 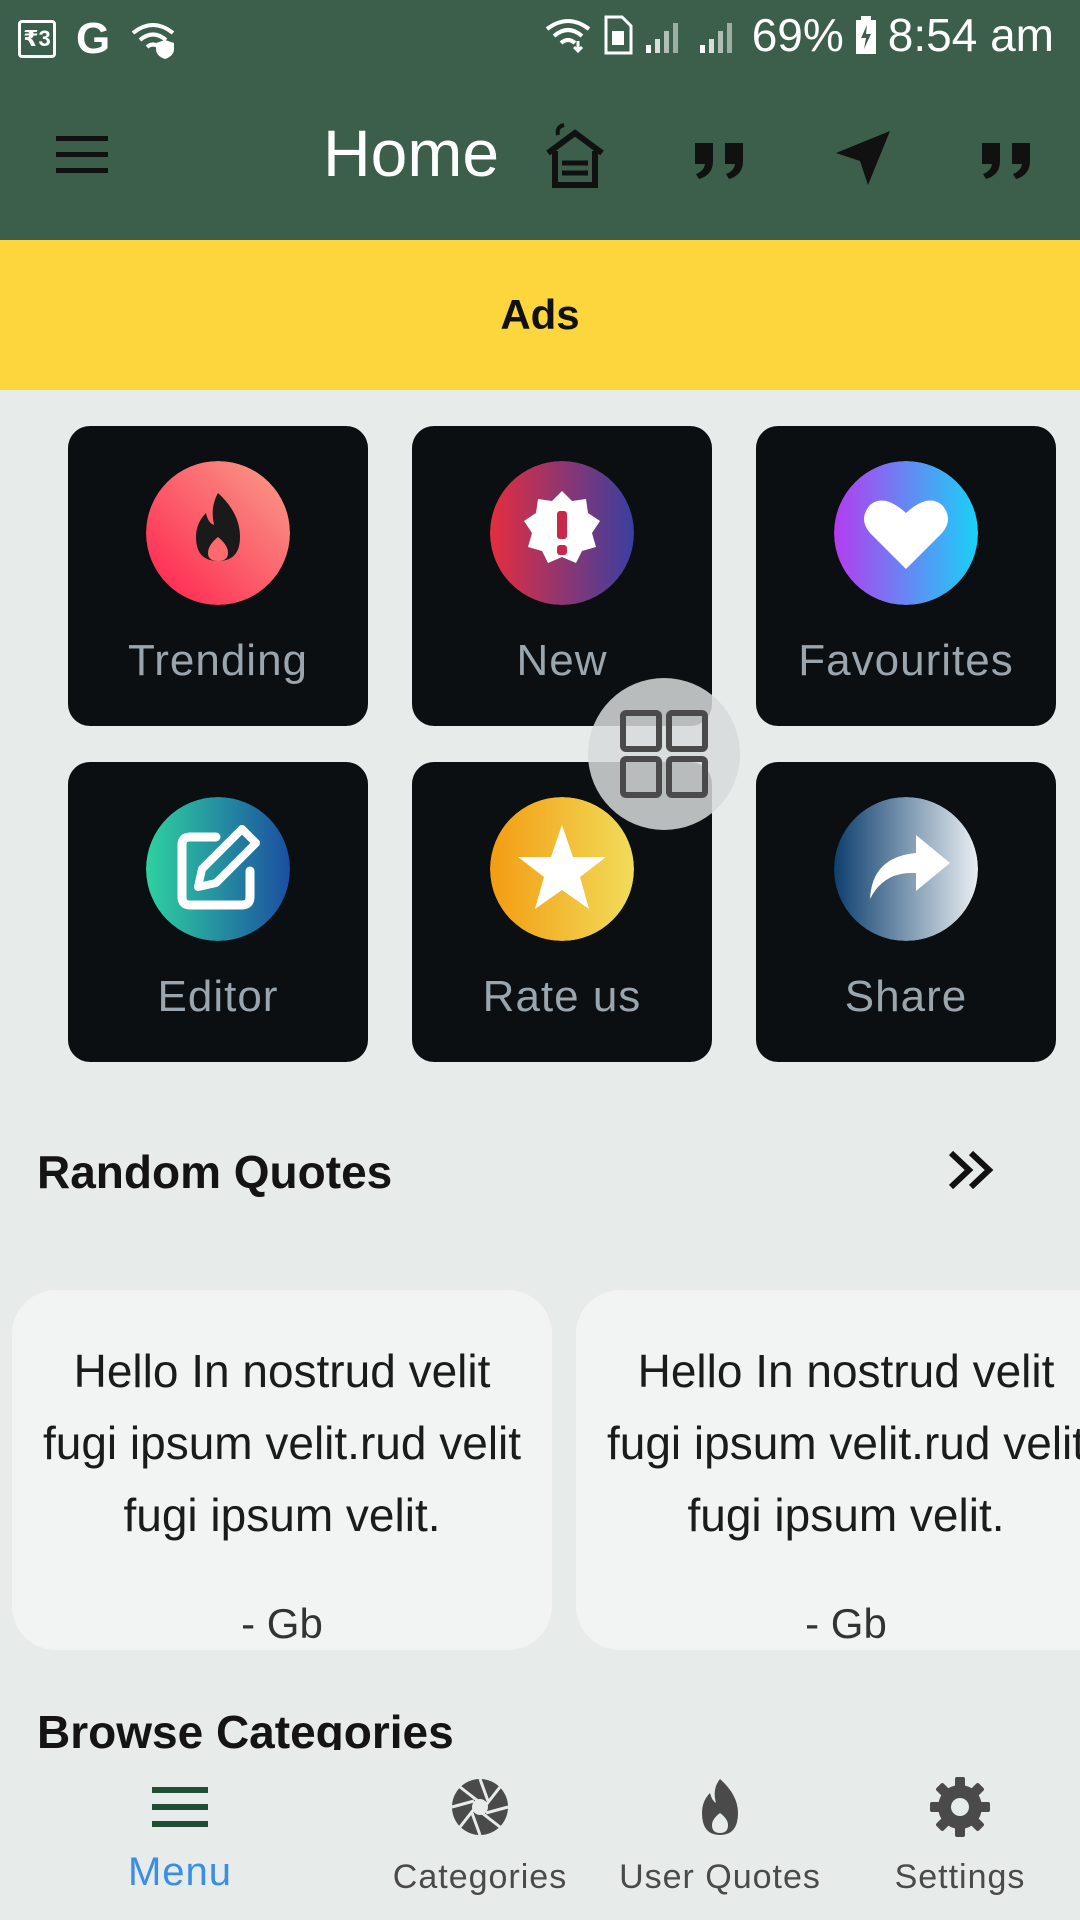 What do you see at coordinates (480, 1877) in the screenshot?
I see `nav-label: Categories` at bounding box center [480, 1877].